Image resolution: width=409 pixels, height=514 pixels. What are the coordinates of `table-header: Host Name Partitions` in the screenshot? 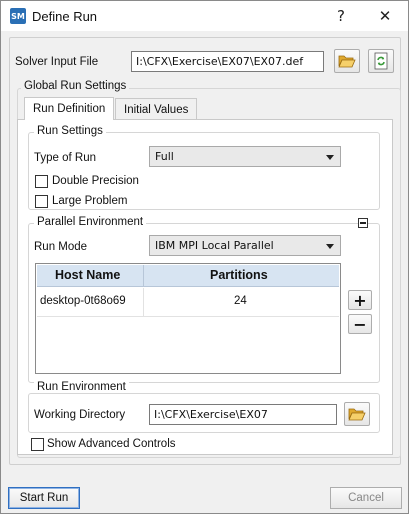 It's located at (188, 276).